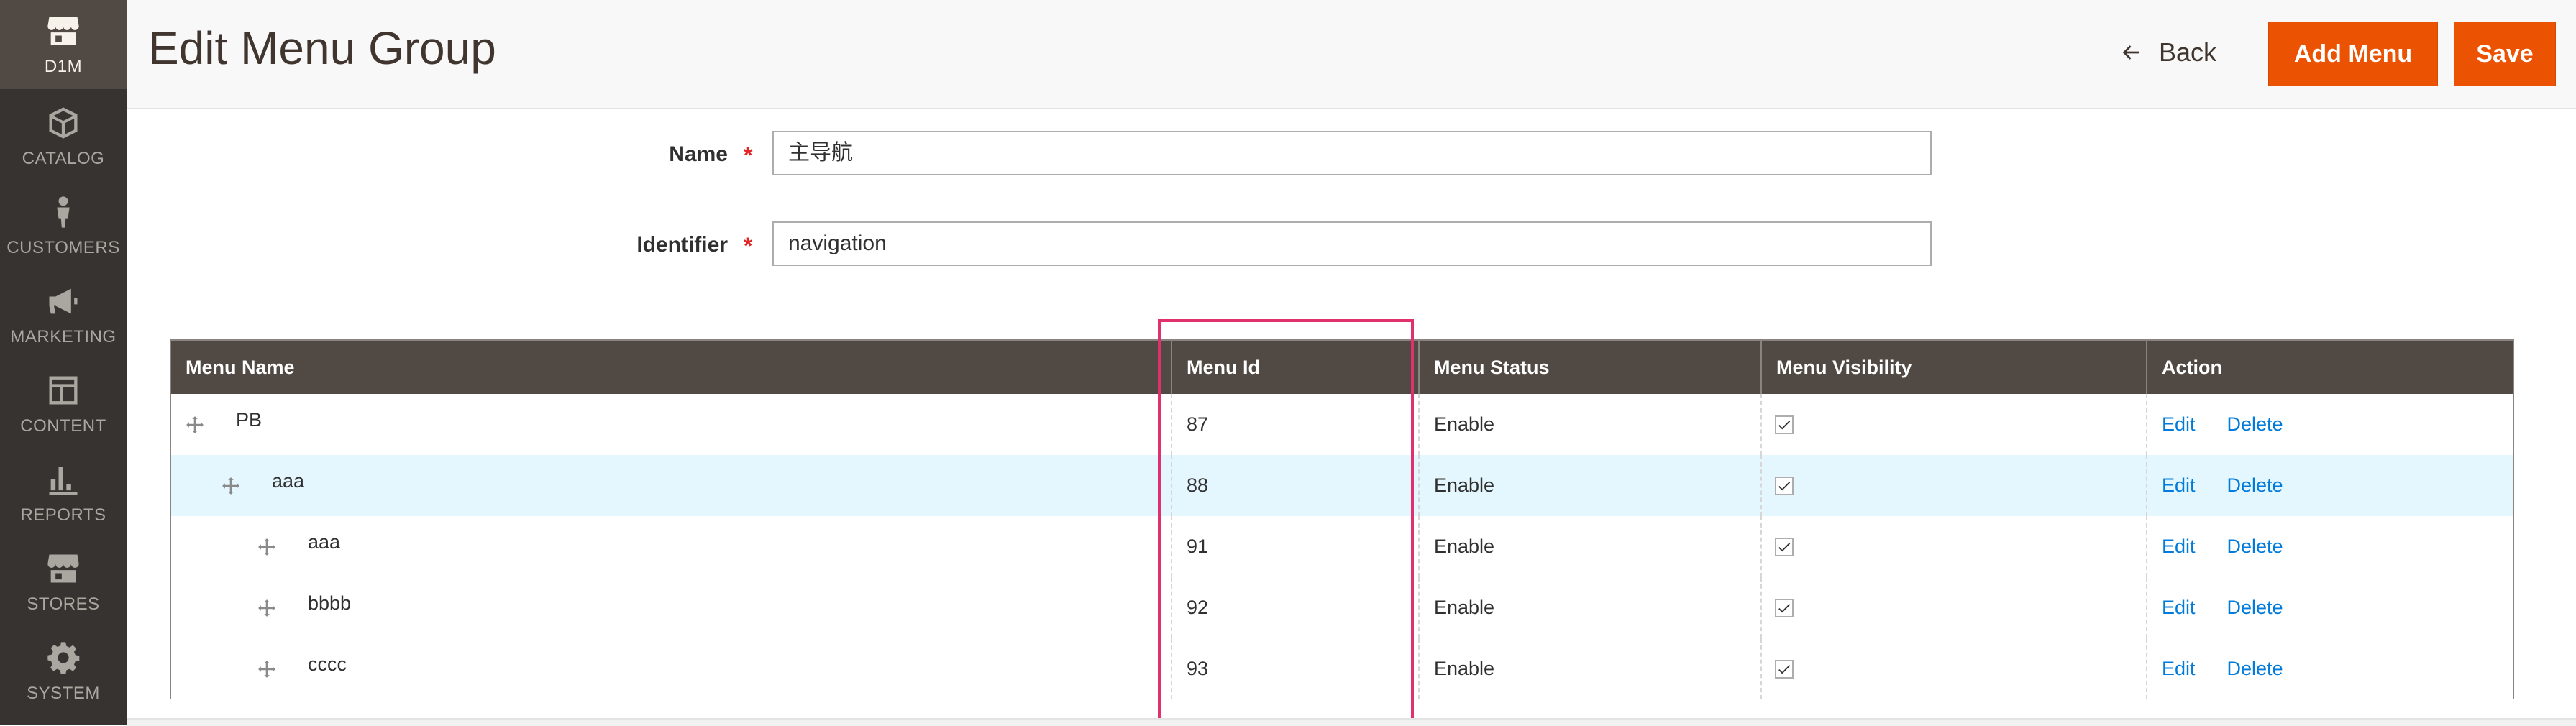 Image resolution: width=2576 pixels, height=726 pixels. I want to click on megaphone-icon, so click(63, 301).